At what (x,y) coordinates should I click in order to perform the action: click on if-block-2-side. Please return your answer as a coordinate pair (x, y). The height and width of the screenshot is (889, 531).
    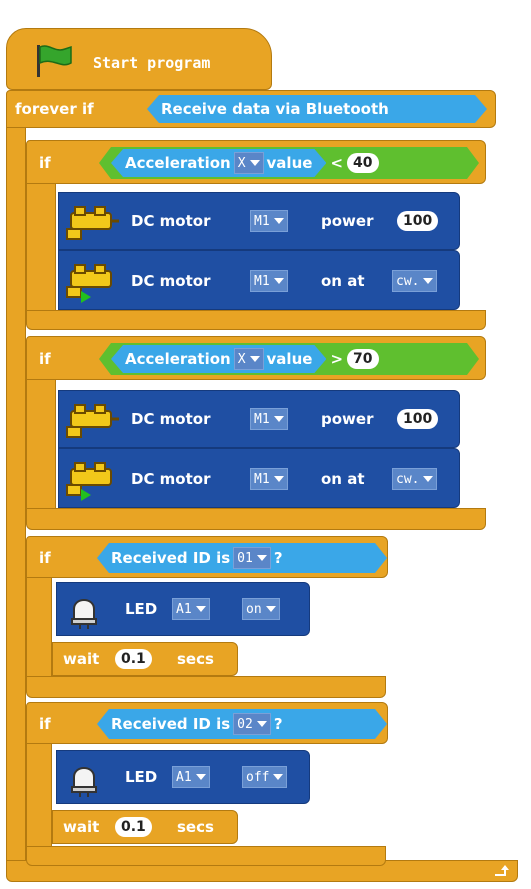
    Looking at the image, I should click on (41, 445).